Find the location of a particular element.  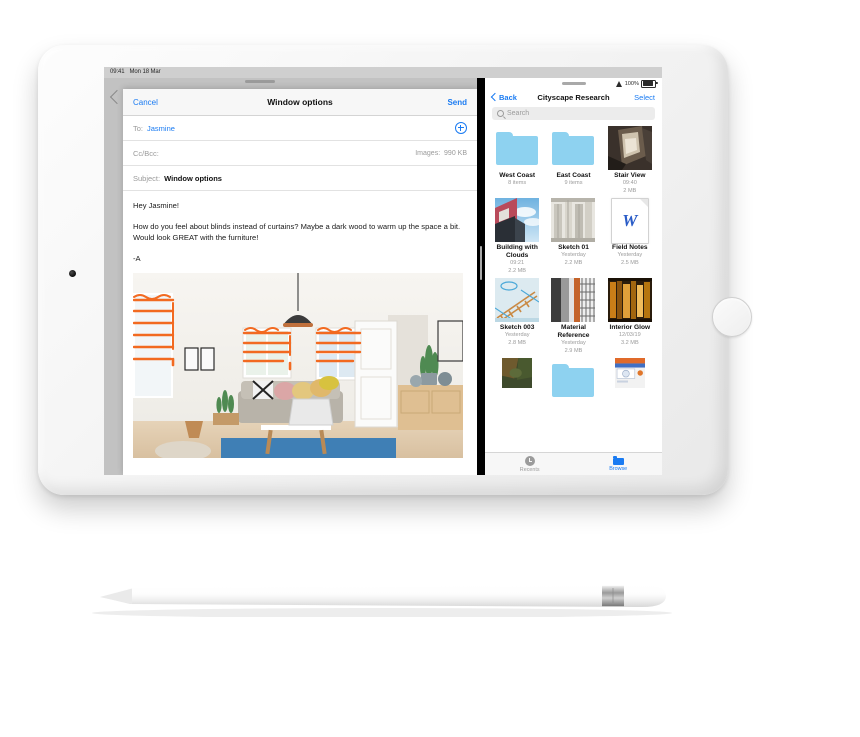

to-field-row: To: Jasmine is located at coordinates (300, 128).